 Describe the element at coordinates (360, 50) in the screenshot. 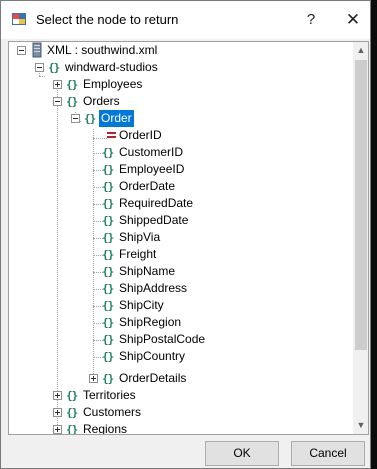

I see `scroll-up-icon: ▲` at that location.